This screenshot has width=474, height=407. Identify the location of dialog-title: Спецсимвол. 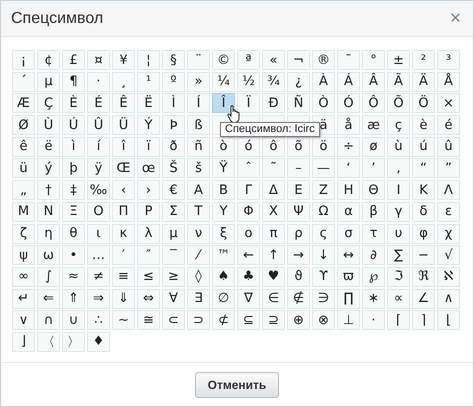
(57, 19).